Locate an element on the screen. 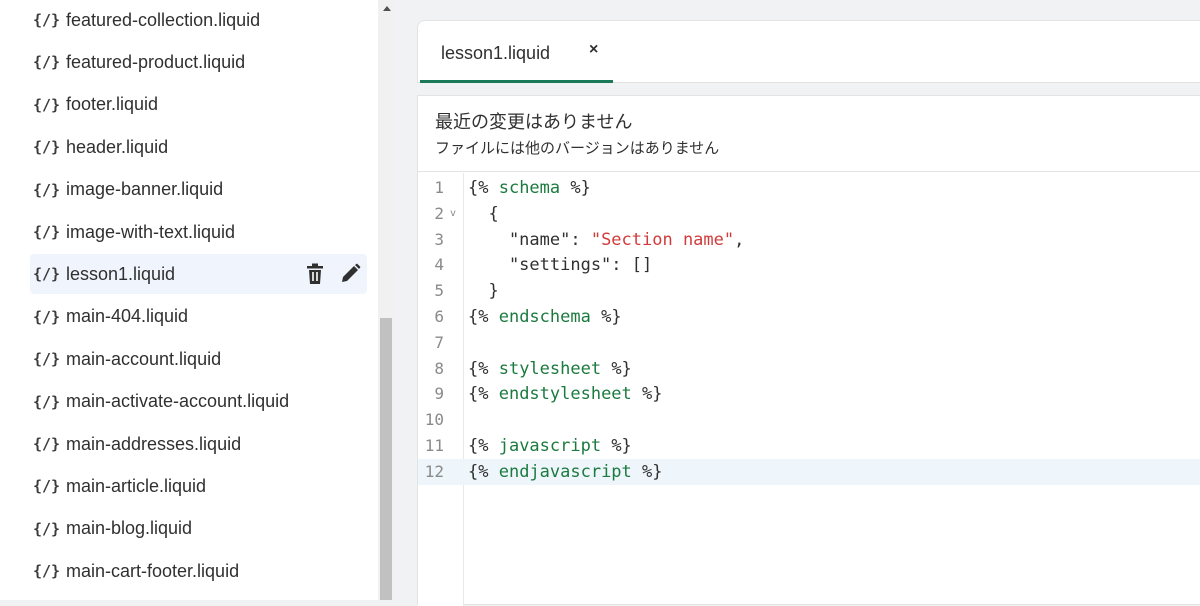 This screenshot has height=606, width=1200. code-line: 6 {% endschema %} is located at coordinates (809, 317).